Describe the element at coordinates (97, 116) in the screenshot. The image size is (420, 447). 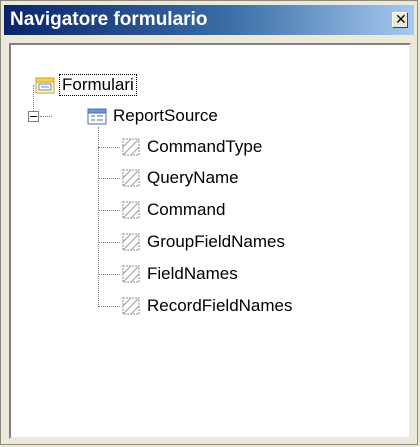
I see `form-icon` at that location.